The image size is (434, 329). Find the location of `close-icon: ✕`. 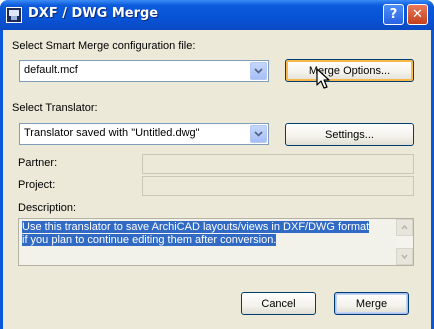

close-icon: ✕ is located at coordinates (417, 14).